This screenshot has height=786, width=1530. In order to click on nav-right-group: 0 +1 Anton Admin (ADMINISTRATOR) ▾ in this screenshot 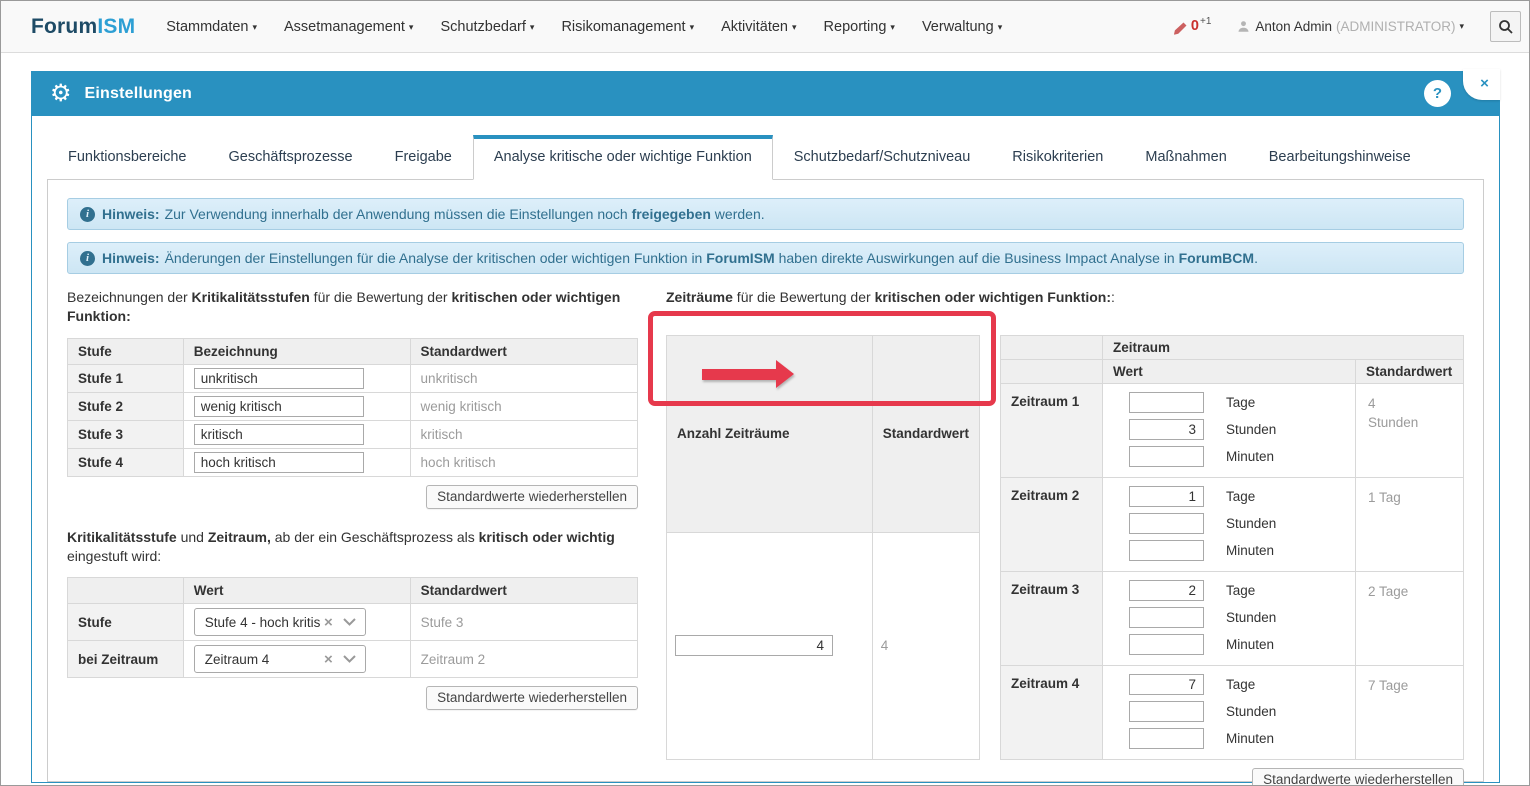, I will do `click(1347, 26)`.